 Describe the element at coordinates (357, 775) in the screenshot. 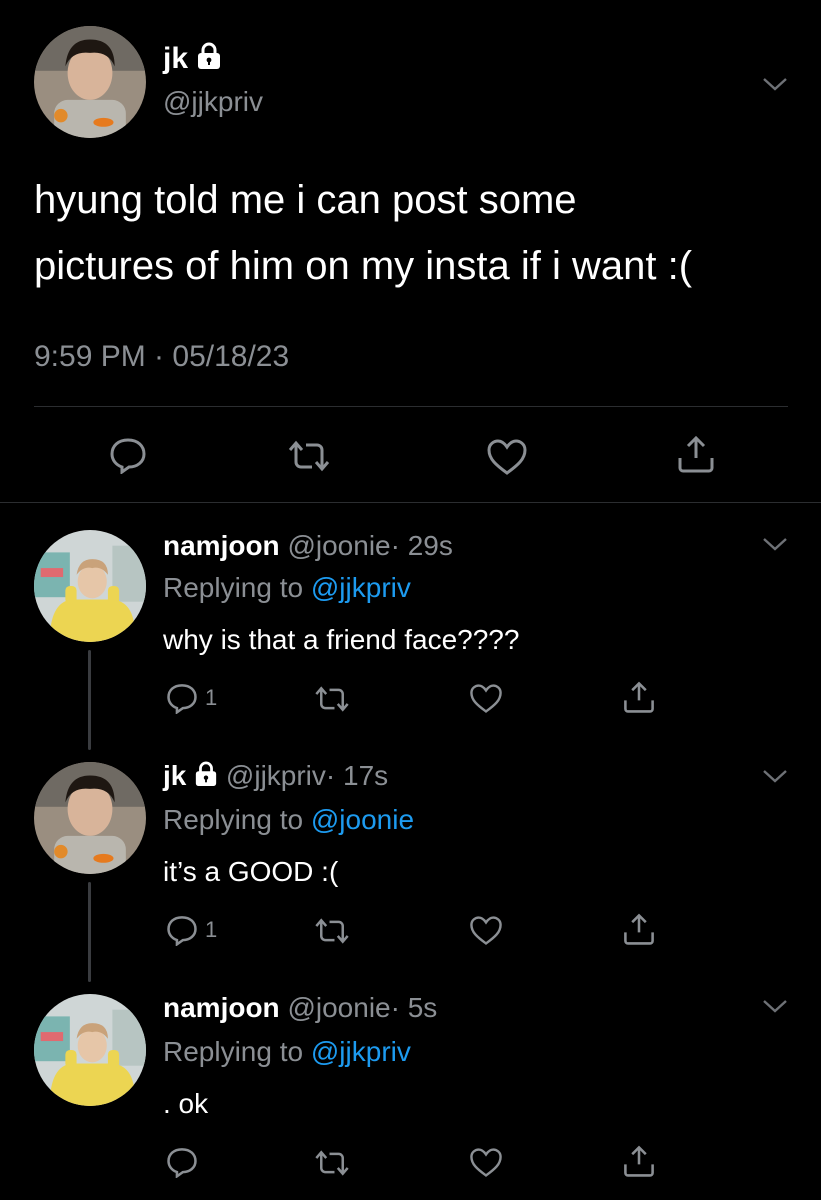

I see `reply-time: · 17s` at that location.